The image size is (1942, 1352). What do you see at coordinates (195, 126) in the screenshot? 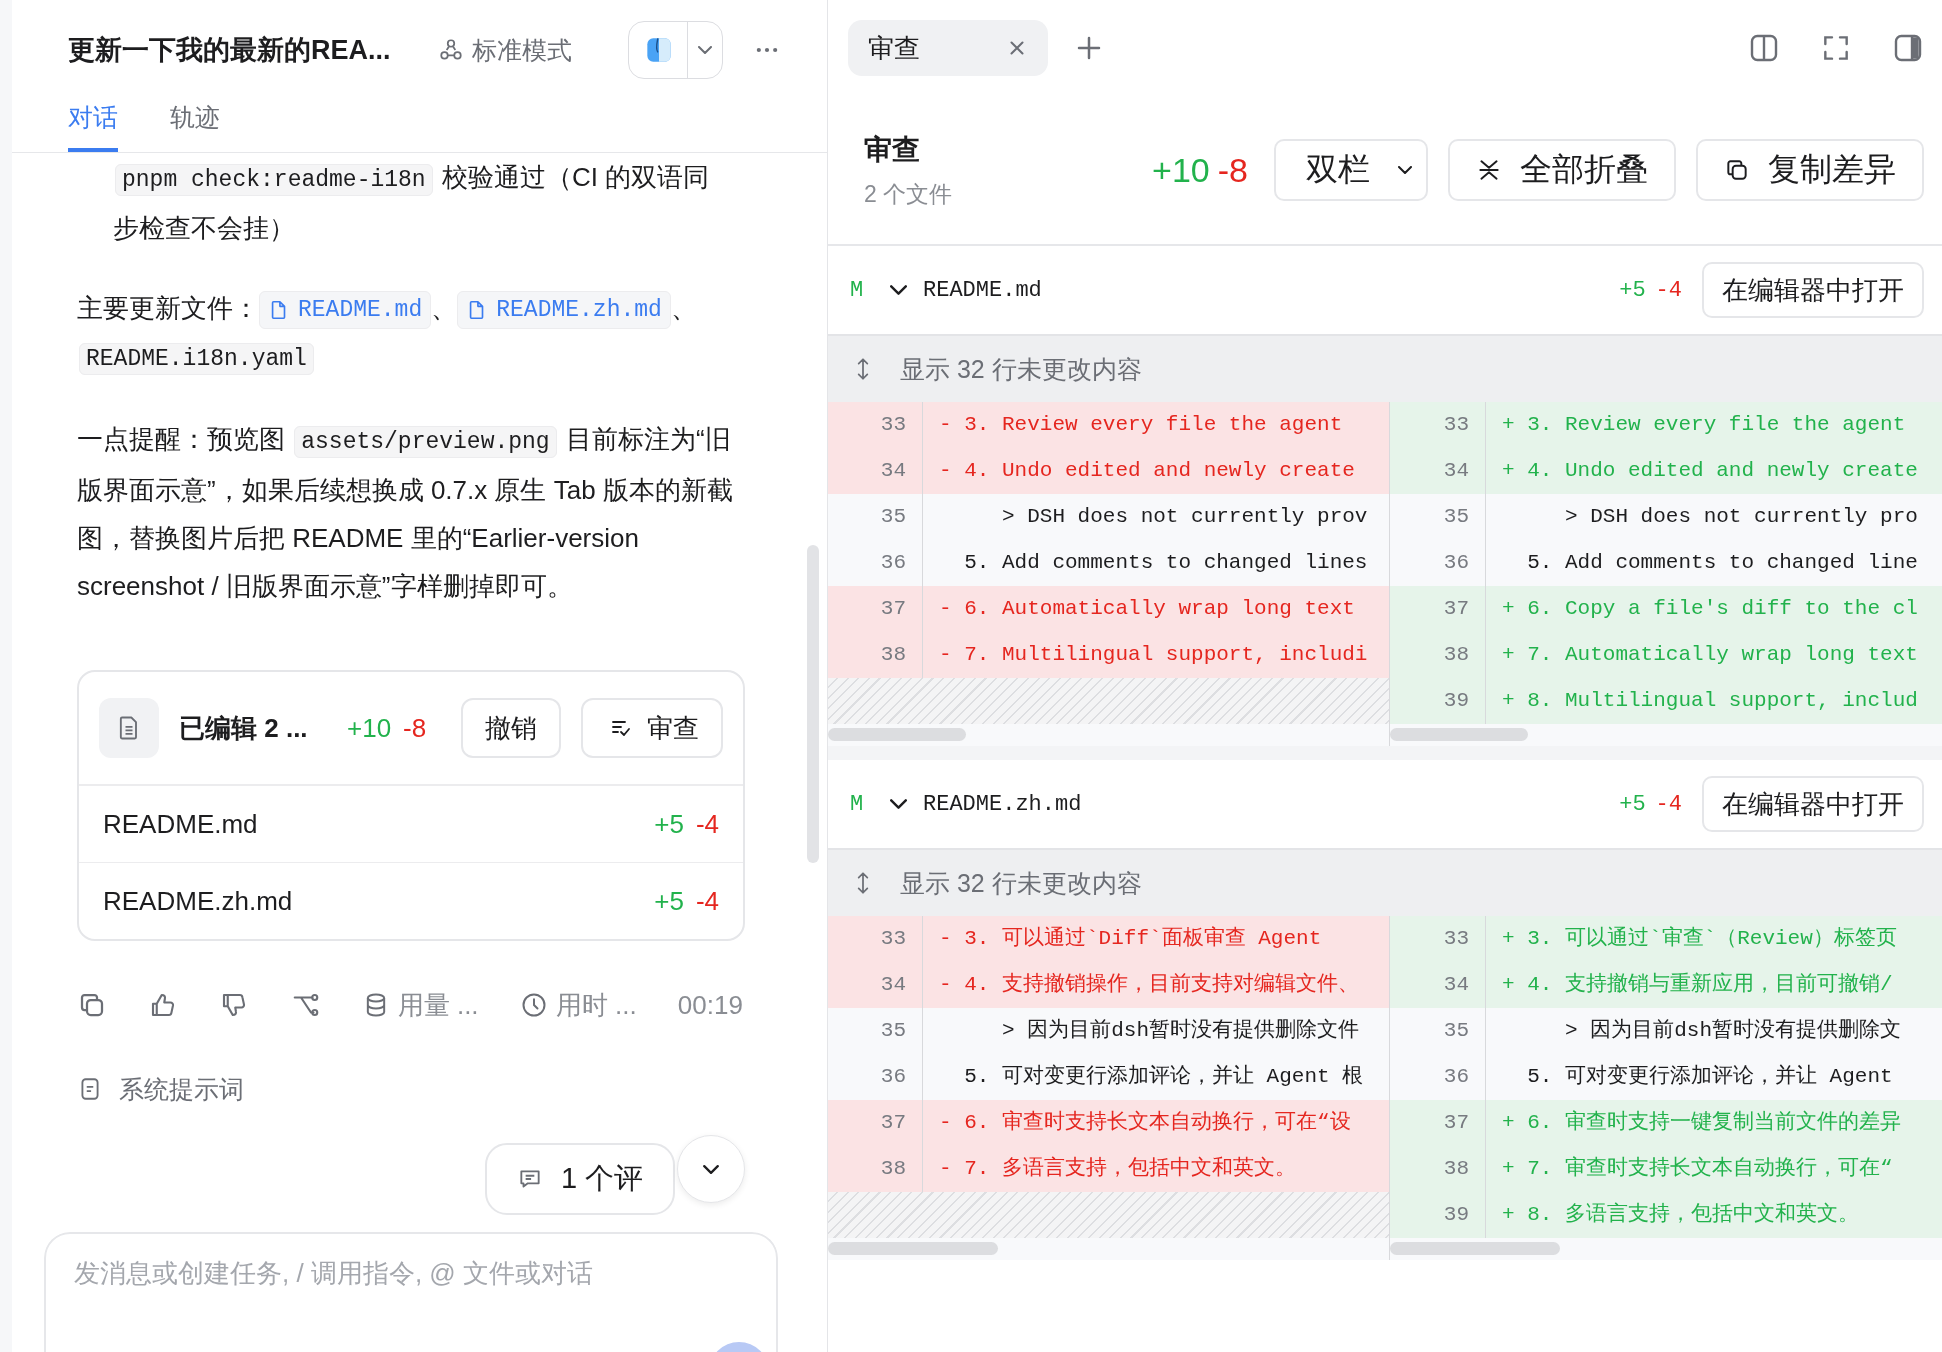
I see `conversation-tab: 轨迹` at bounding box center [195, 126].